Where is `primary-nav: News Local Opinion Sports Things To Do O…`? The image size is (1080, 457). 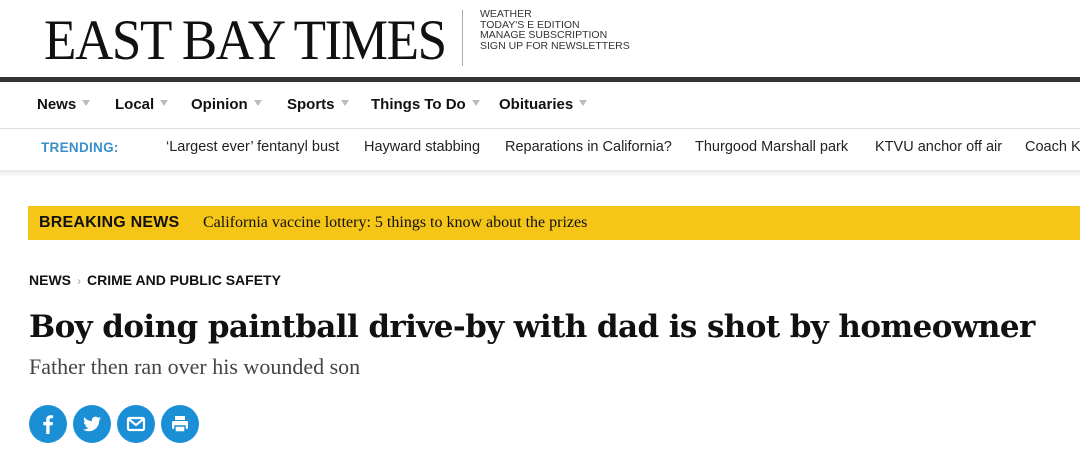
primary-nav: News Local Opinion Sports Things To Do O… is located at coordinates (540, 105).